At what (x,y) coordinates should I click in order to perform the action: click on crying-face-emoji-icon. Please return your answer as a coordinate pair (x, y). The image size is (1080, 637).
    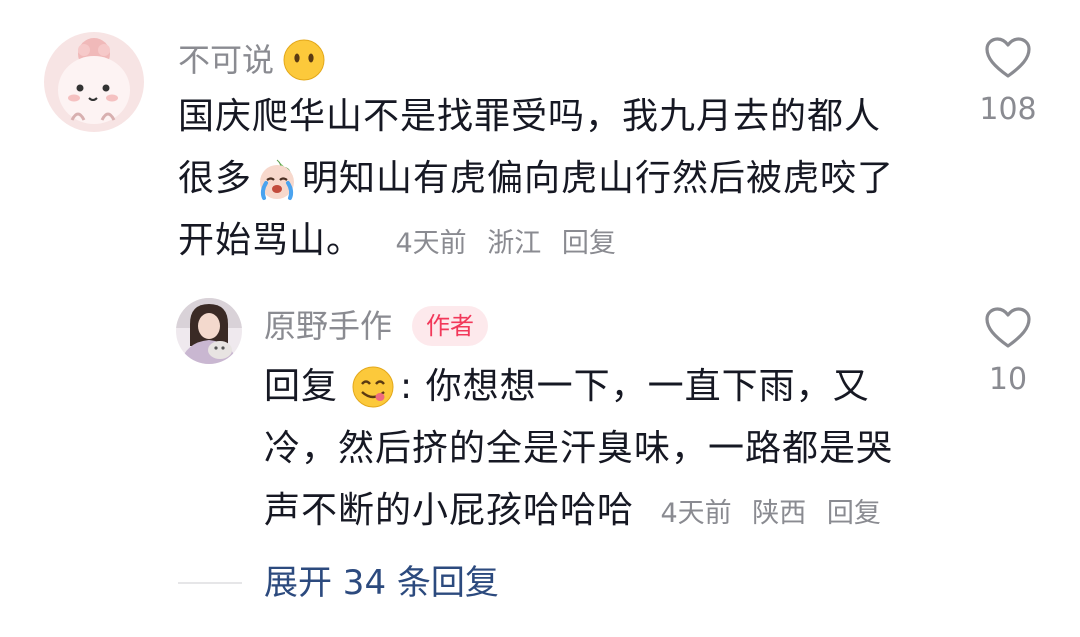
    Looking at the image, I should click on (277, 179).